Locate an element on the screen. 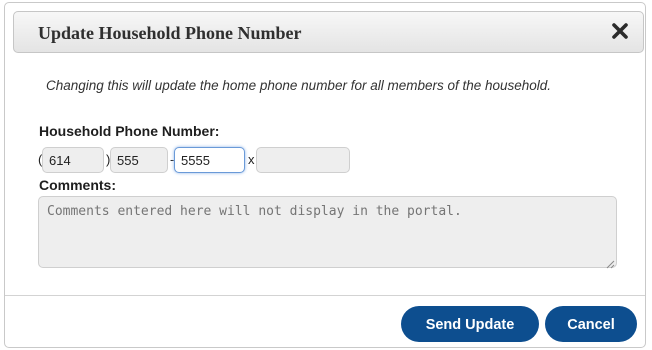  dialog-title: Update Household Phone Number is located at coordinates (170, 33).